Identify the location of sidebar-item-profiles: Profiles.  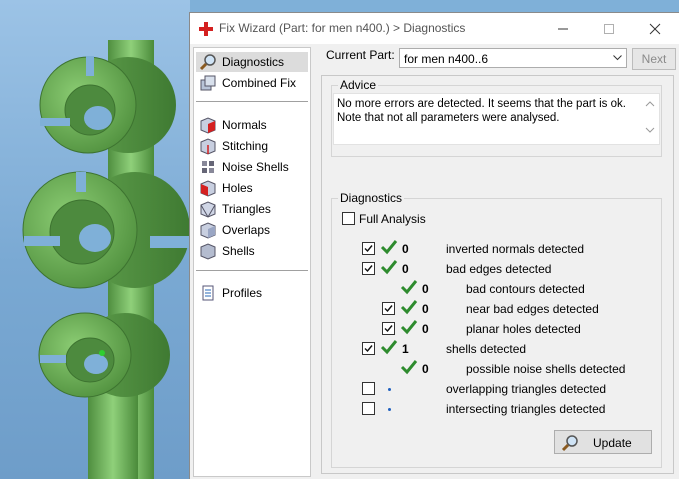
(252, 293).